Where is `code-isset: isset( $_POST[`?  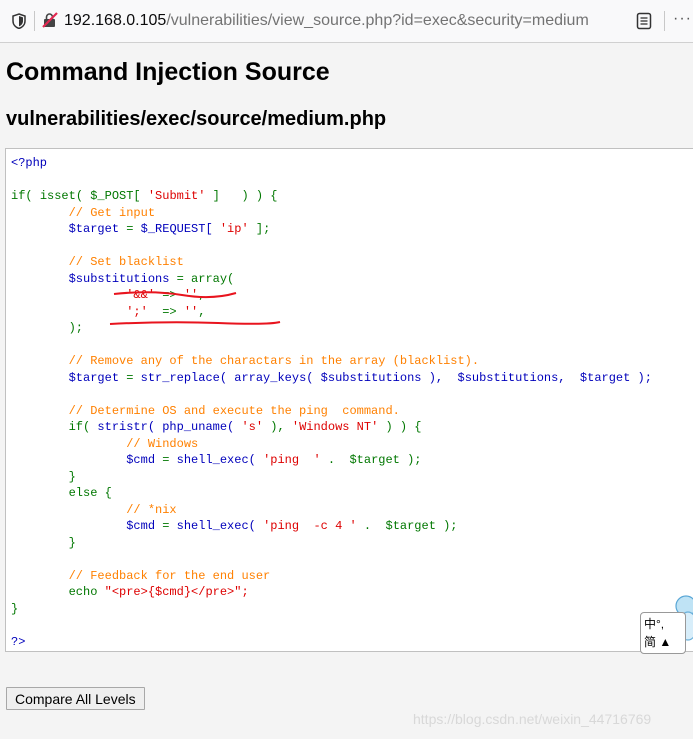
code-isset: isset( $_POST[ is located at coordinates (93, 196).